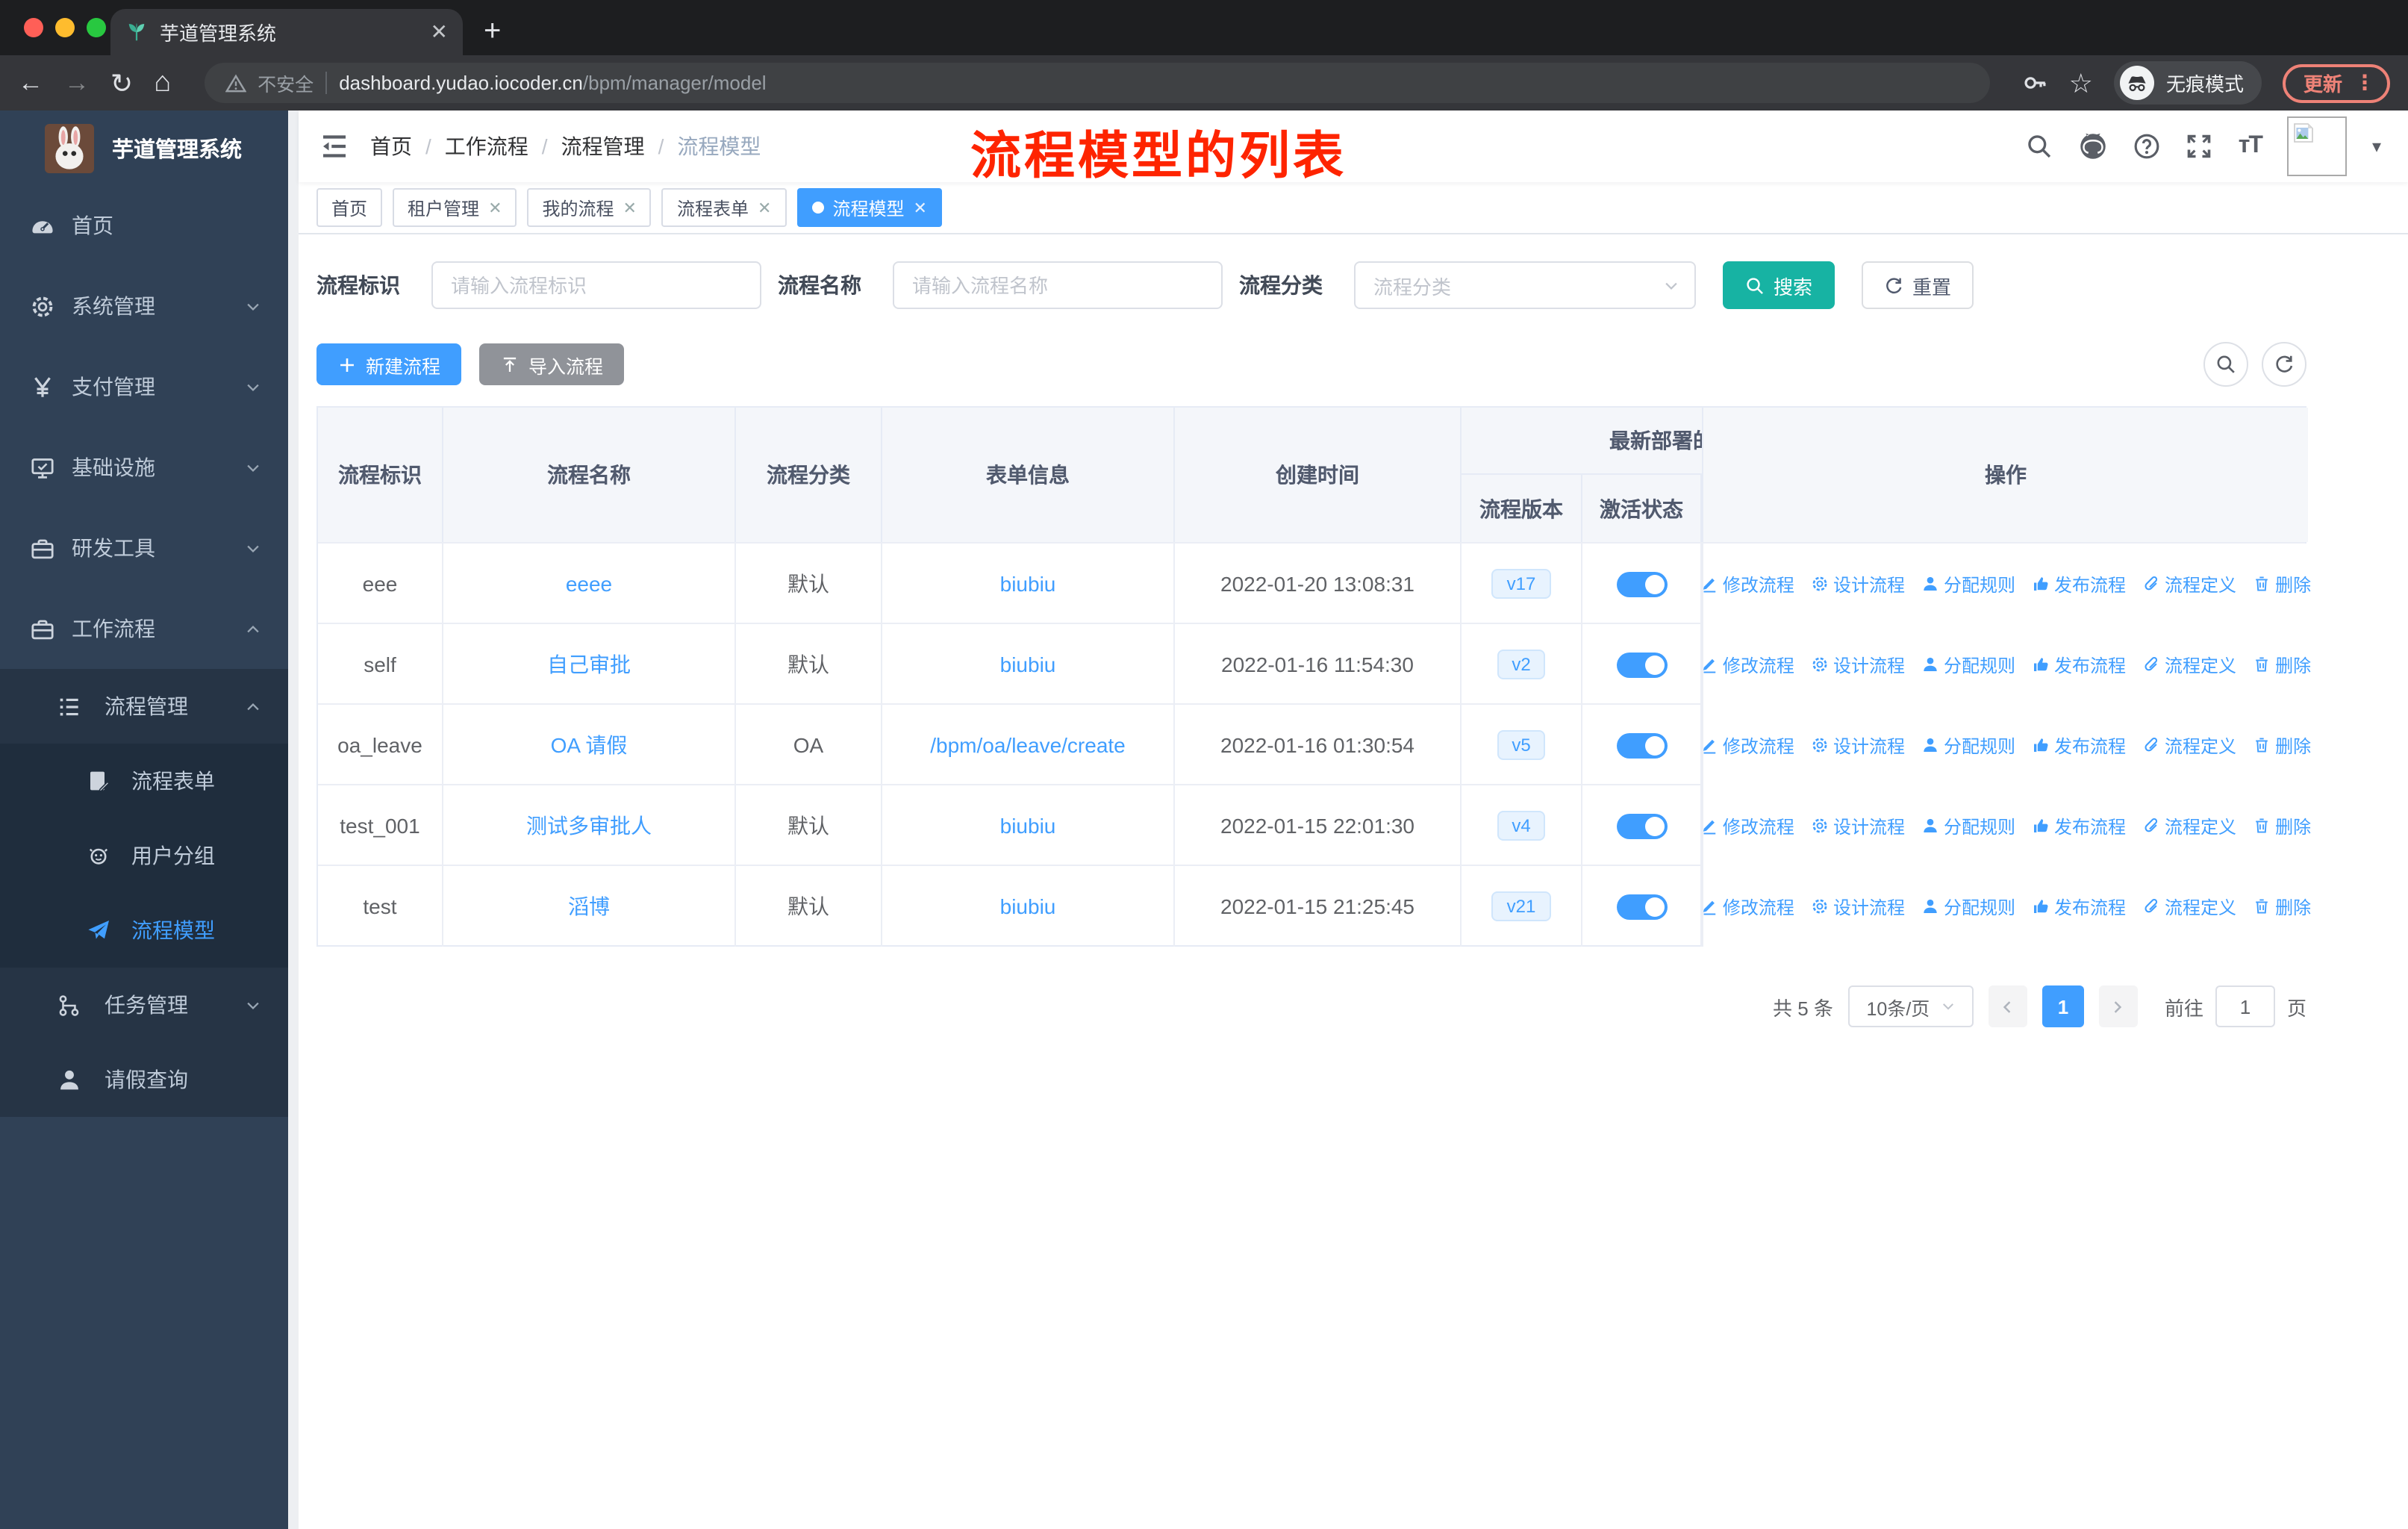 The width and height of the screenshot is (2408, 1529). What do you see at coordinates (724, 207) in the screenshot?
I see `tag-process-form: 流程表单 ✕` at bounding box center [724, 207].